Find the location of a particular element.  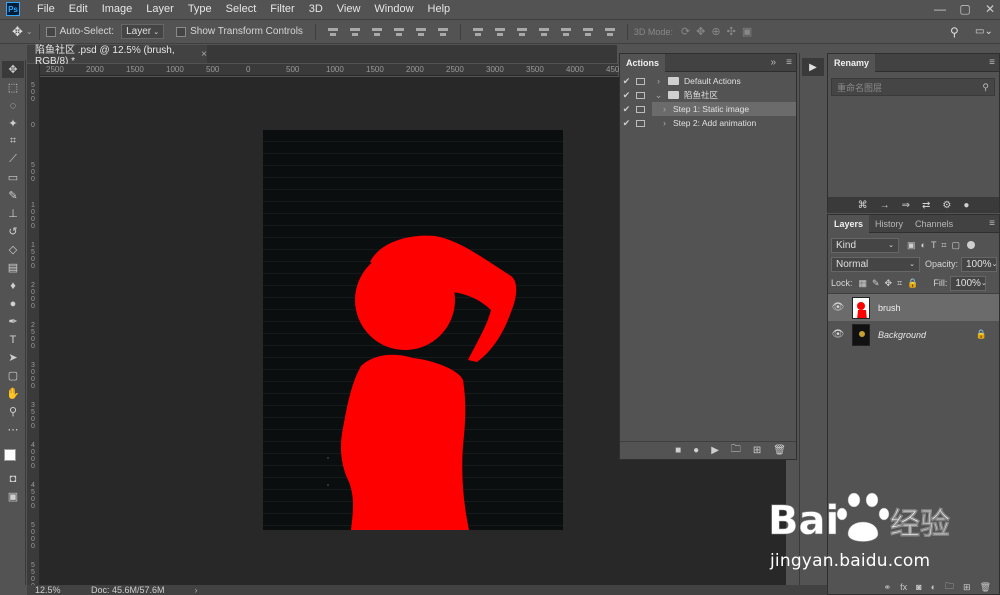

zoom-tool-icon: ⚲ is located at coordinates (13, 411).